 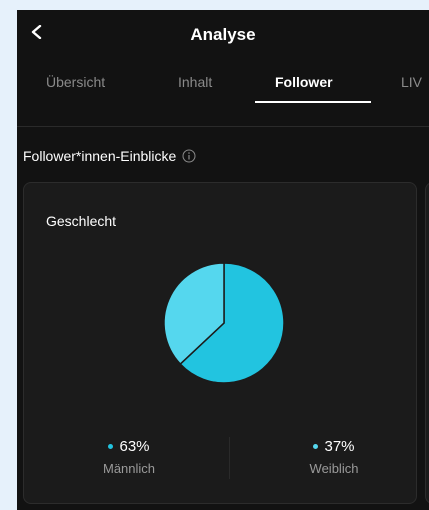 What do you see at coordinates (304, 82) in the screenshot?
I see `tab-follower: Follower` at bounding box center [304, 82].